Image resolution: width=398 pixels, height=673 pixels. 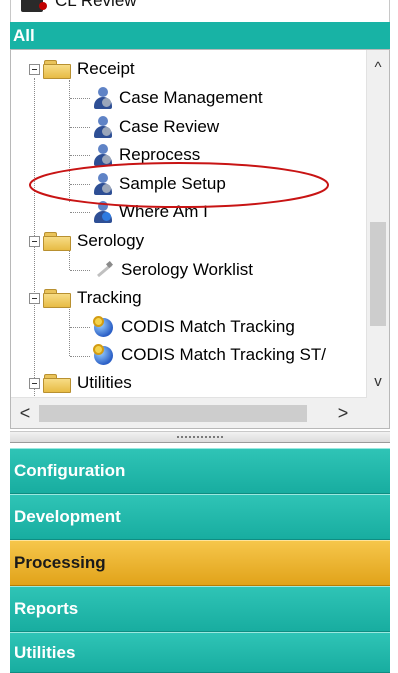 I want to click on horizontal-scrollbar: < >, so click(x=189, y=412).